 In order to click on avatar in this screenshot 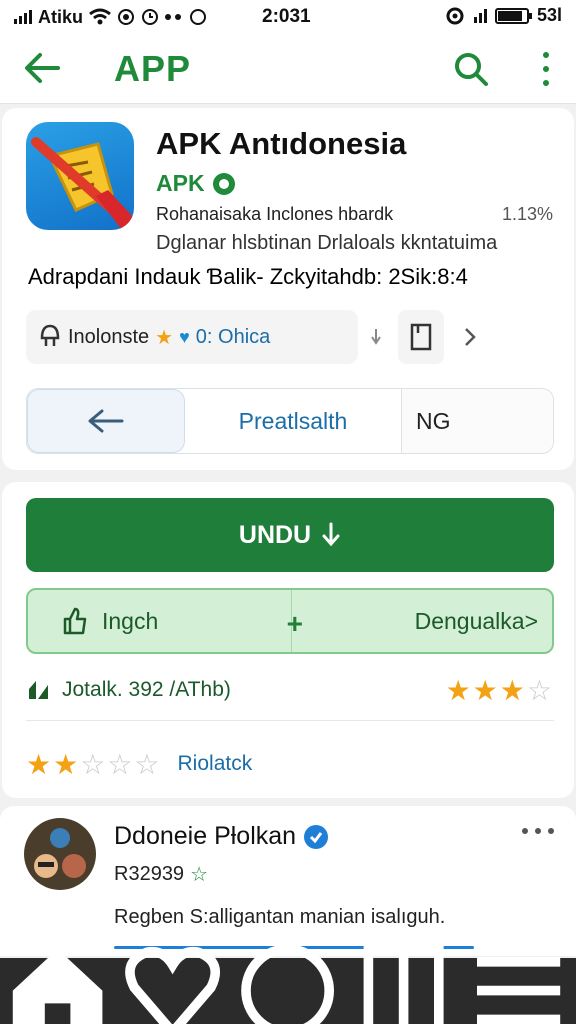, I will do `click(60, 854)`.